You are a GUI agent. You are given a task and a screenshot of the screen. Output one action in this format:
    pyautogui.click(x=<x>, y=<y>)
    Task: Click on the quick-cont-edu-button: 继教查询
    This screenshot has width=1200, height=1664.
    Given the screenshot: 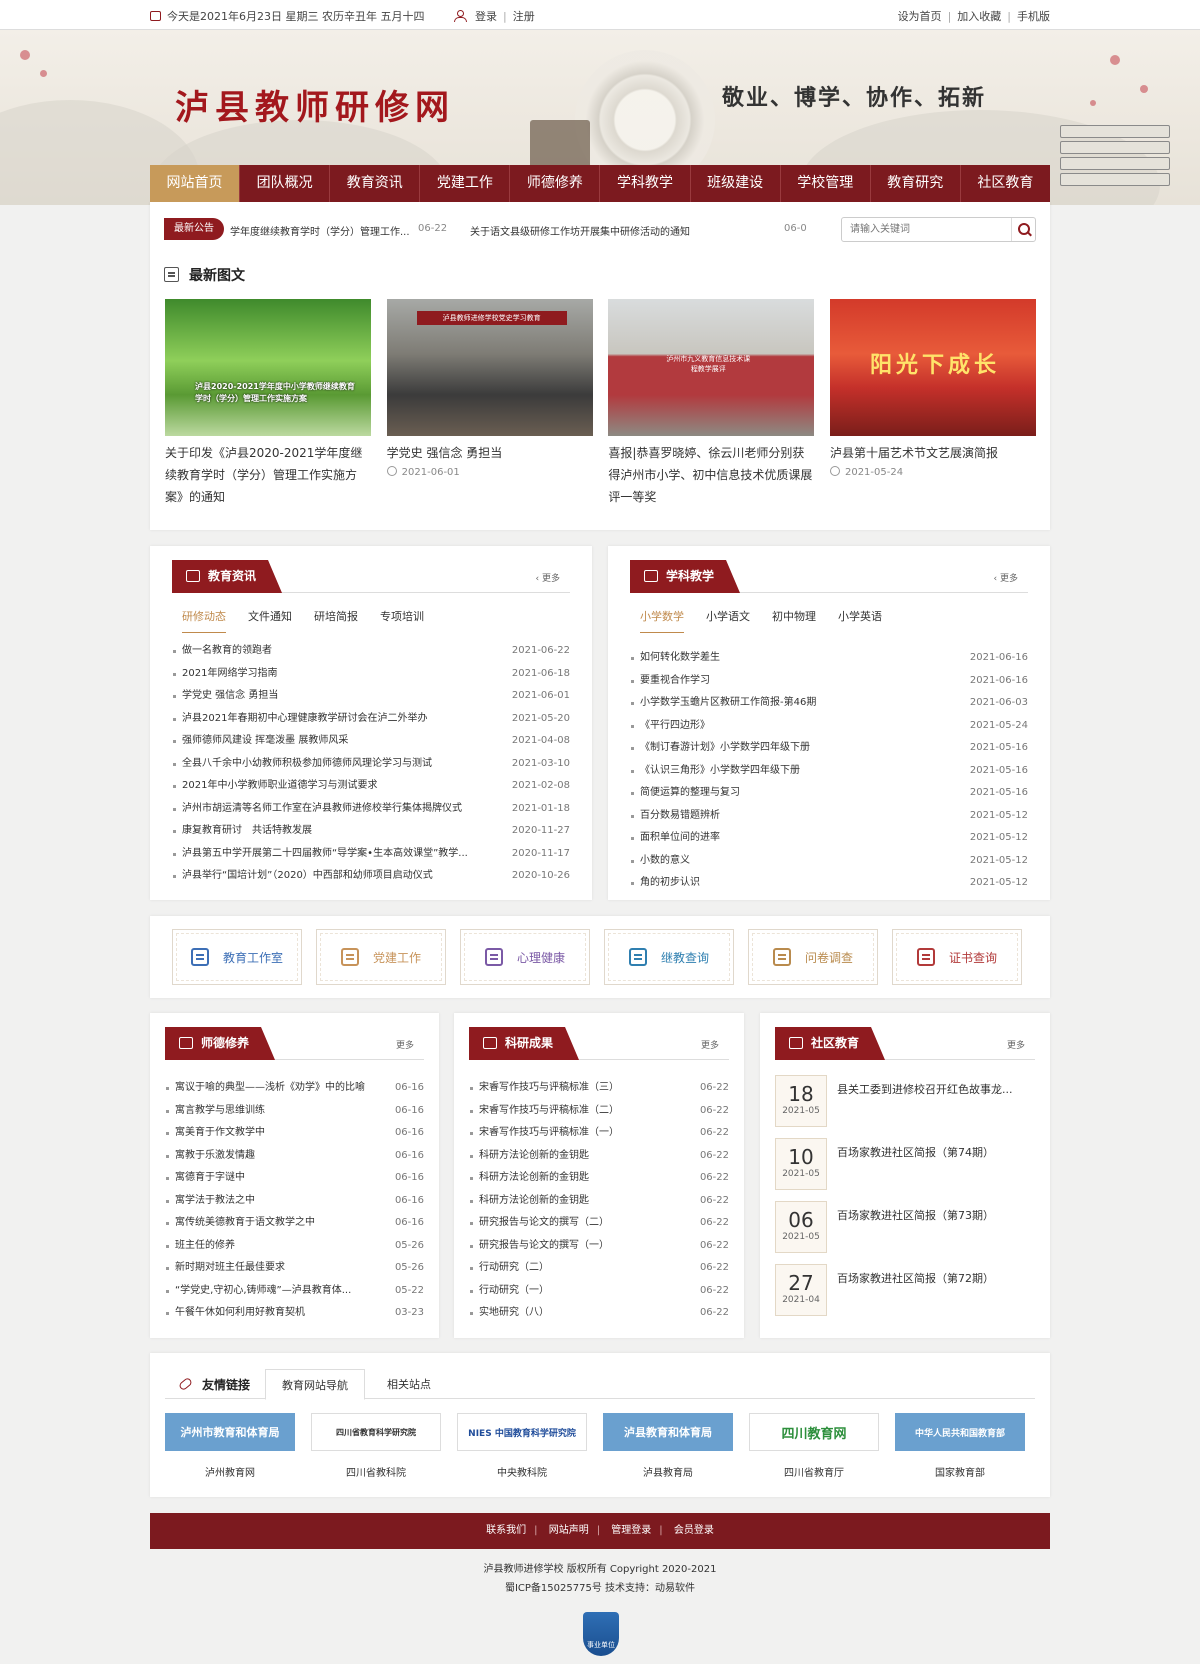 What is the action you would take?
    pyautogui.click(x=669, y=957)
    